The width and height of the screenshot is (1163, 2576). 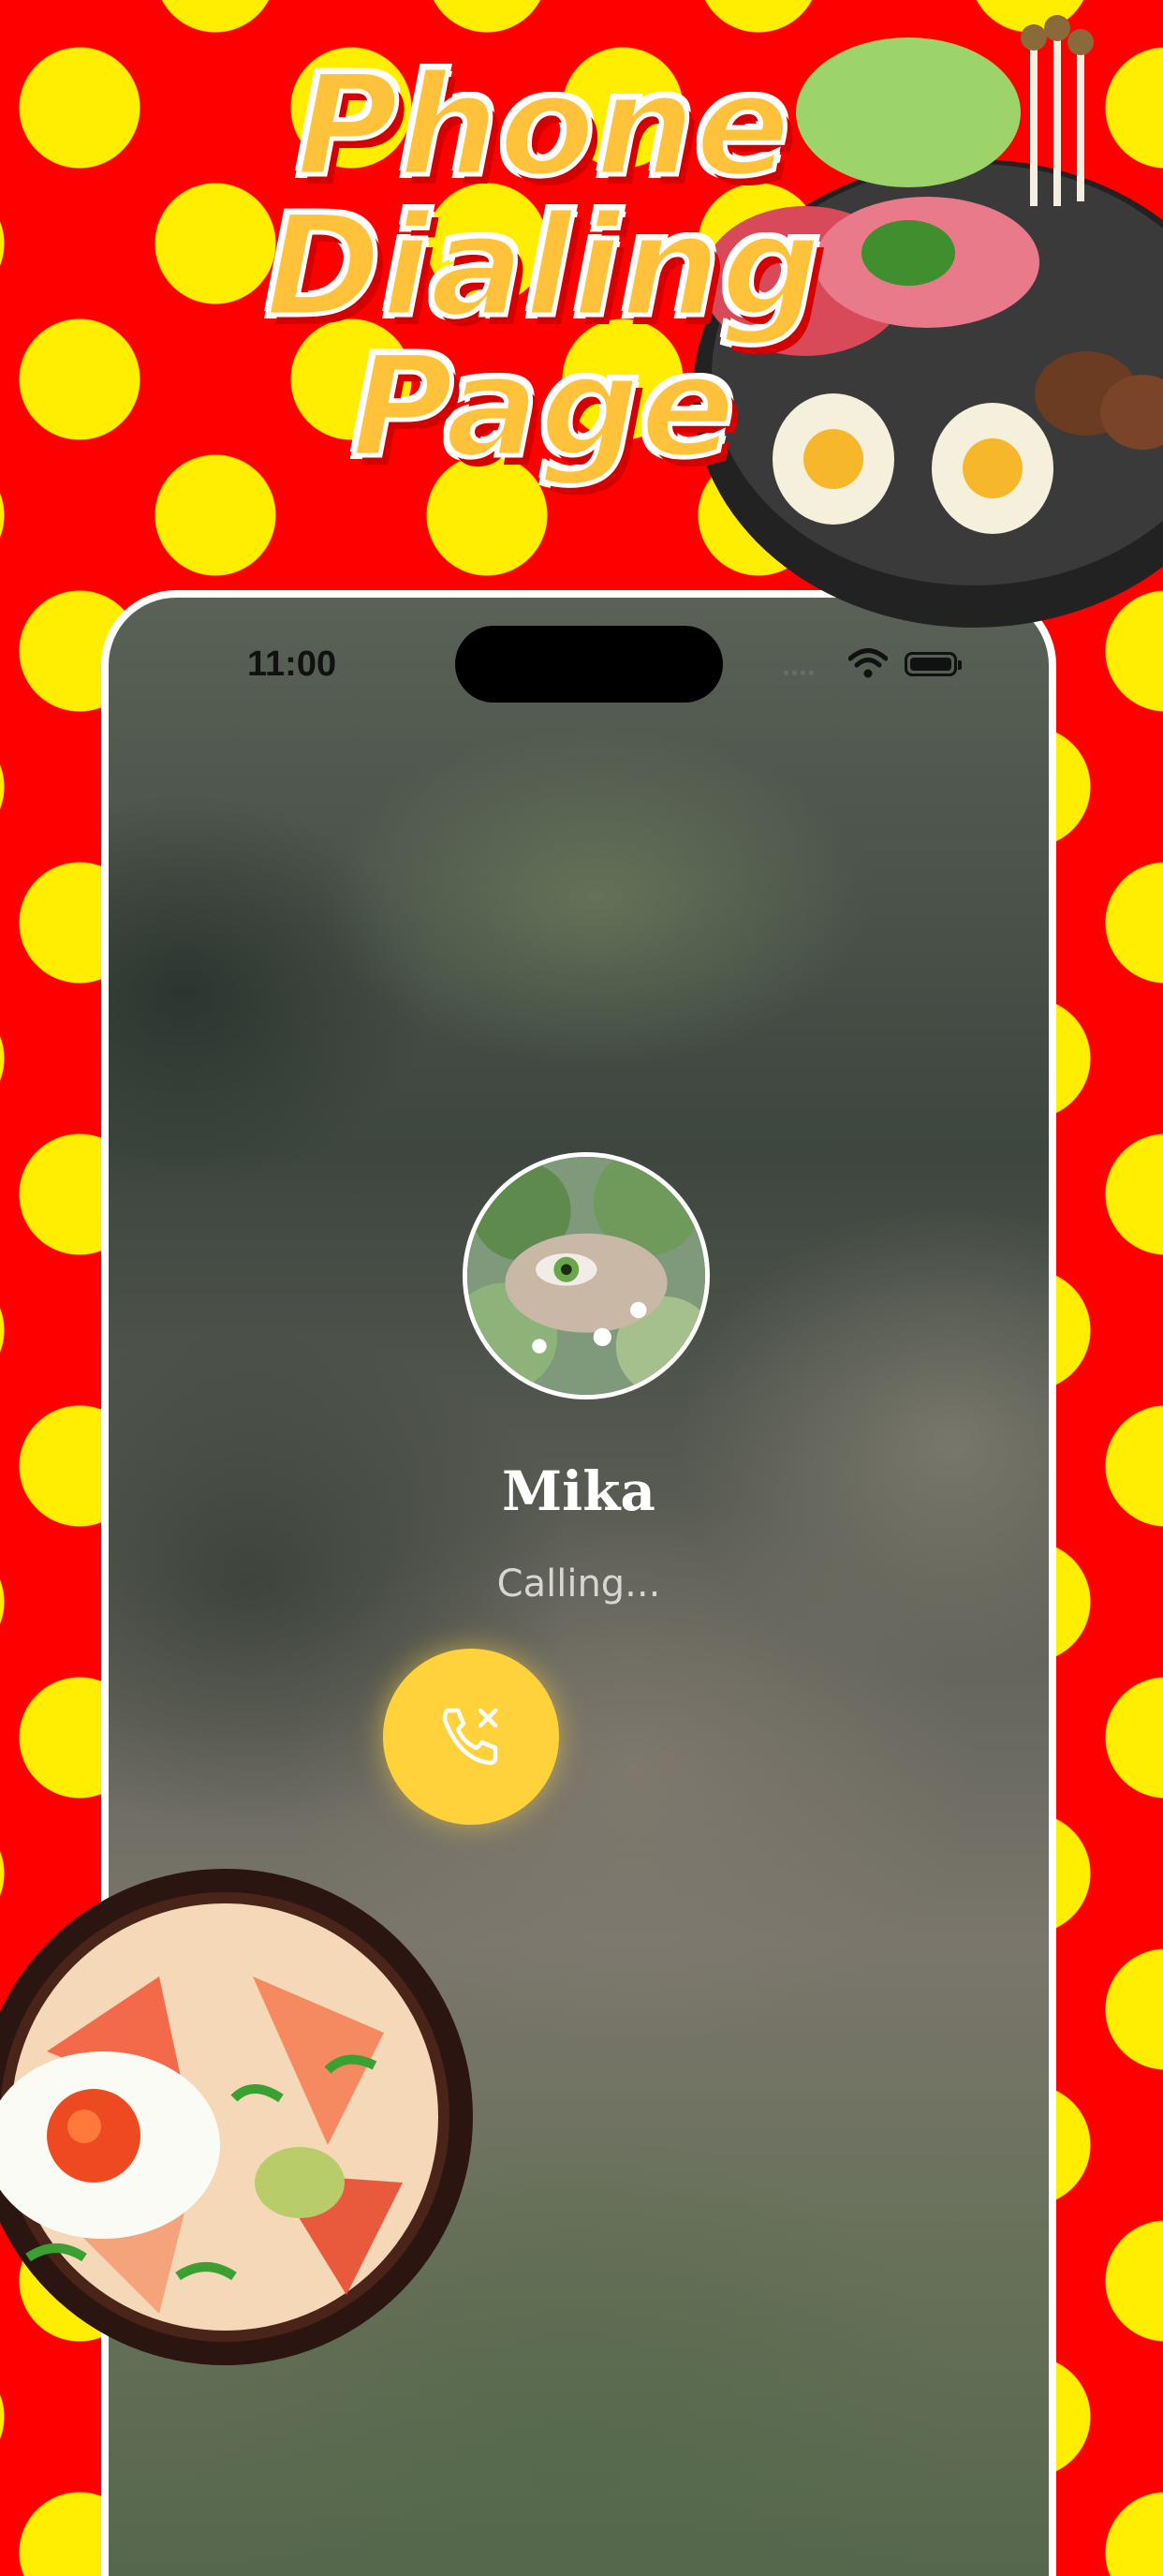 What do you see at coordinates (586, 1275) in the screenshot?
I see `avatar` at bounding box center [586, 1275].